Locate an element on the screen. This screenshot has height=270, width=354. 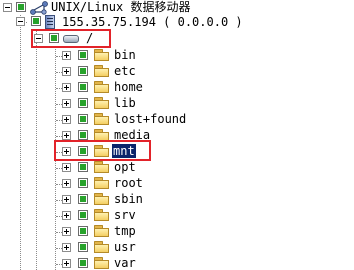
tree-node-label: lost+found is located at coordinates (150, 119).